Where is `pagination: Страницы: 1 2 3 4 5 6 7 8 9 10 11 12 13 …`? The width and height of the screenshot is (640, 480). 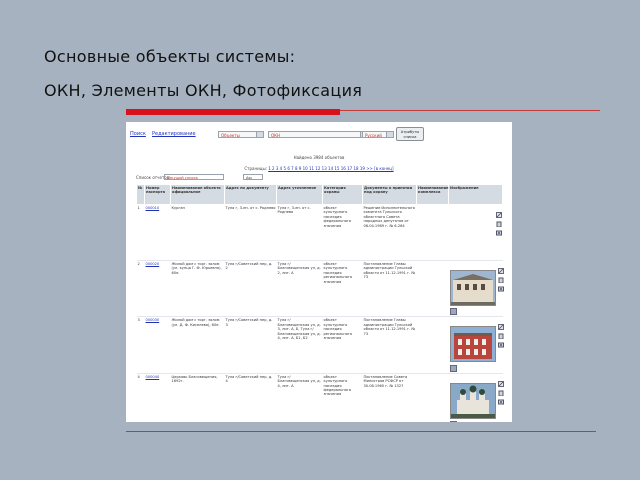
pagination: Страницы: 1 2 3 4 5 6 7 8 9 10 11 12 13 … is located at coordinates (319, 168).